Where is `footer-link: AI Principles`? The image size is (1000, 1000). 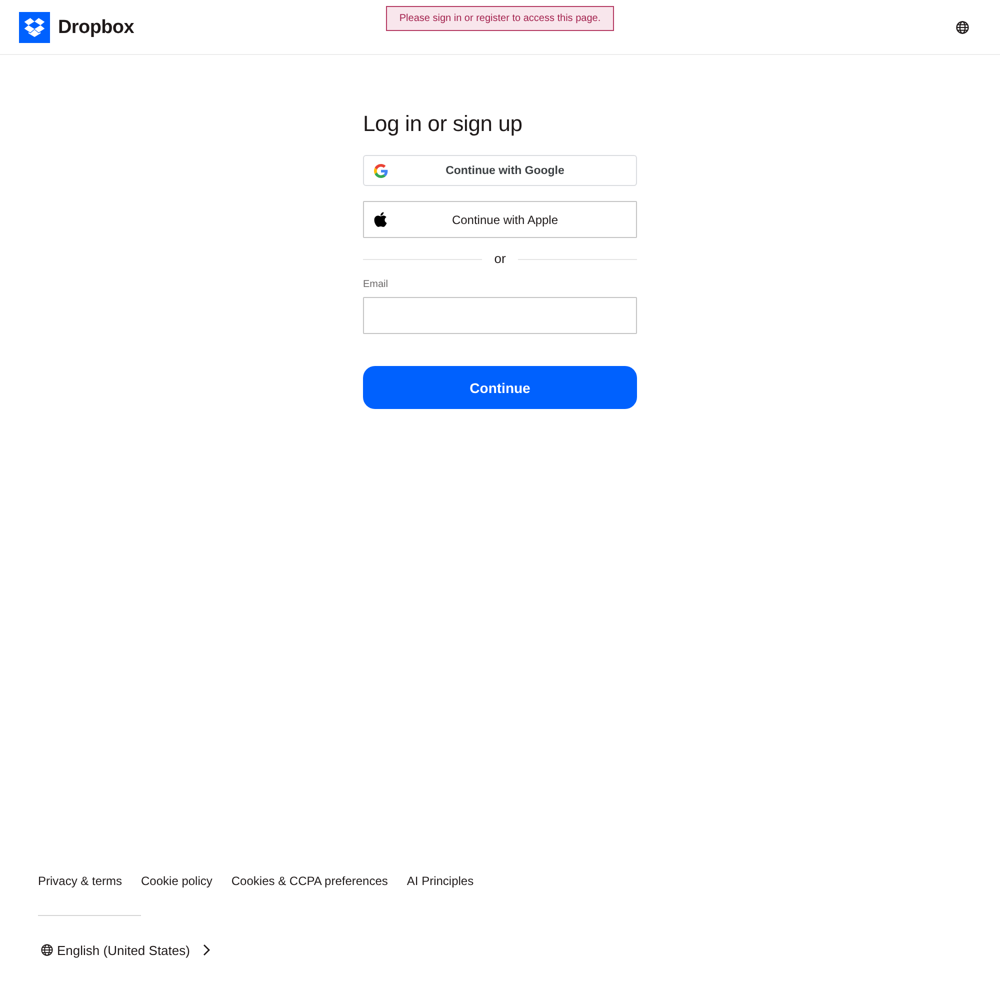 footer-link: AI Principles is located at coordinates (440, 881).